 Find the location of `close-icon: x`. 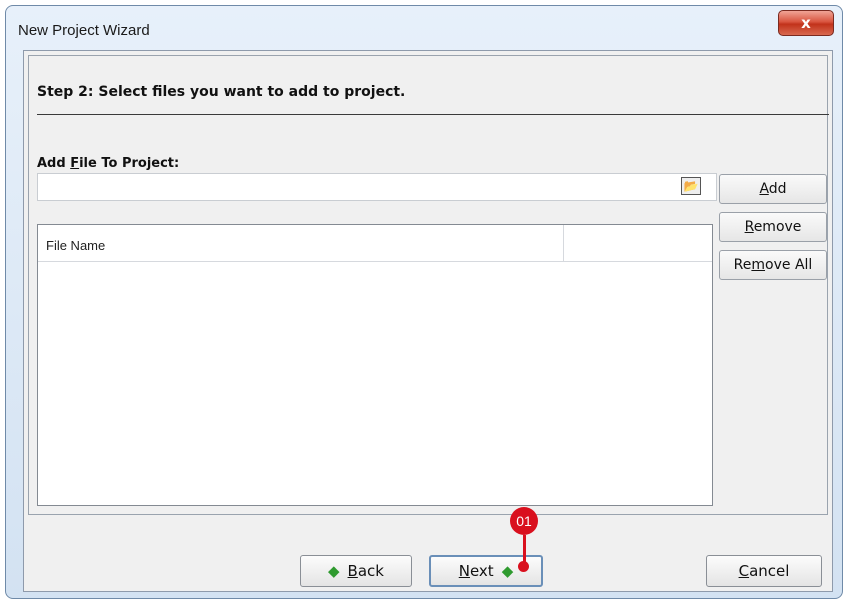

close-icon: x is located at coordinates (806, 23).